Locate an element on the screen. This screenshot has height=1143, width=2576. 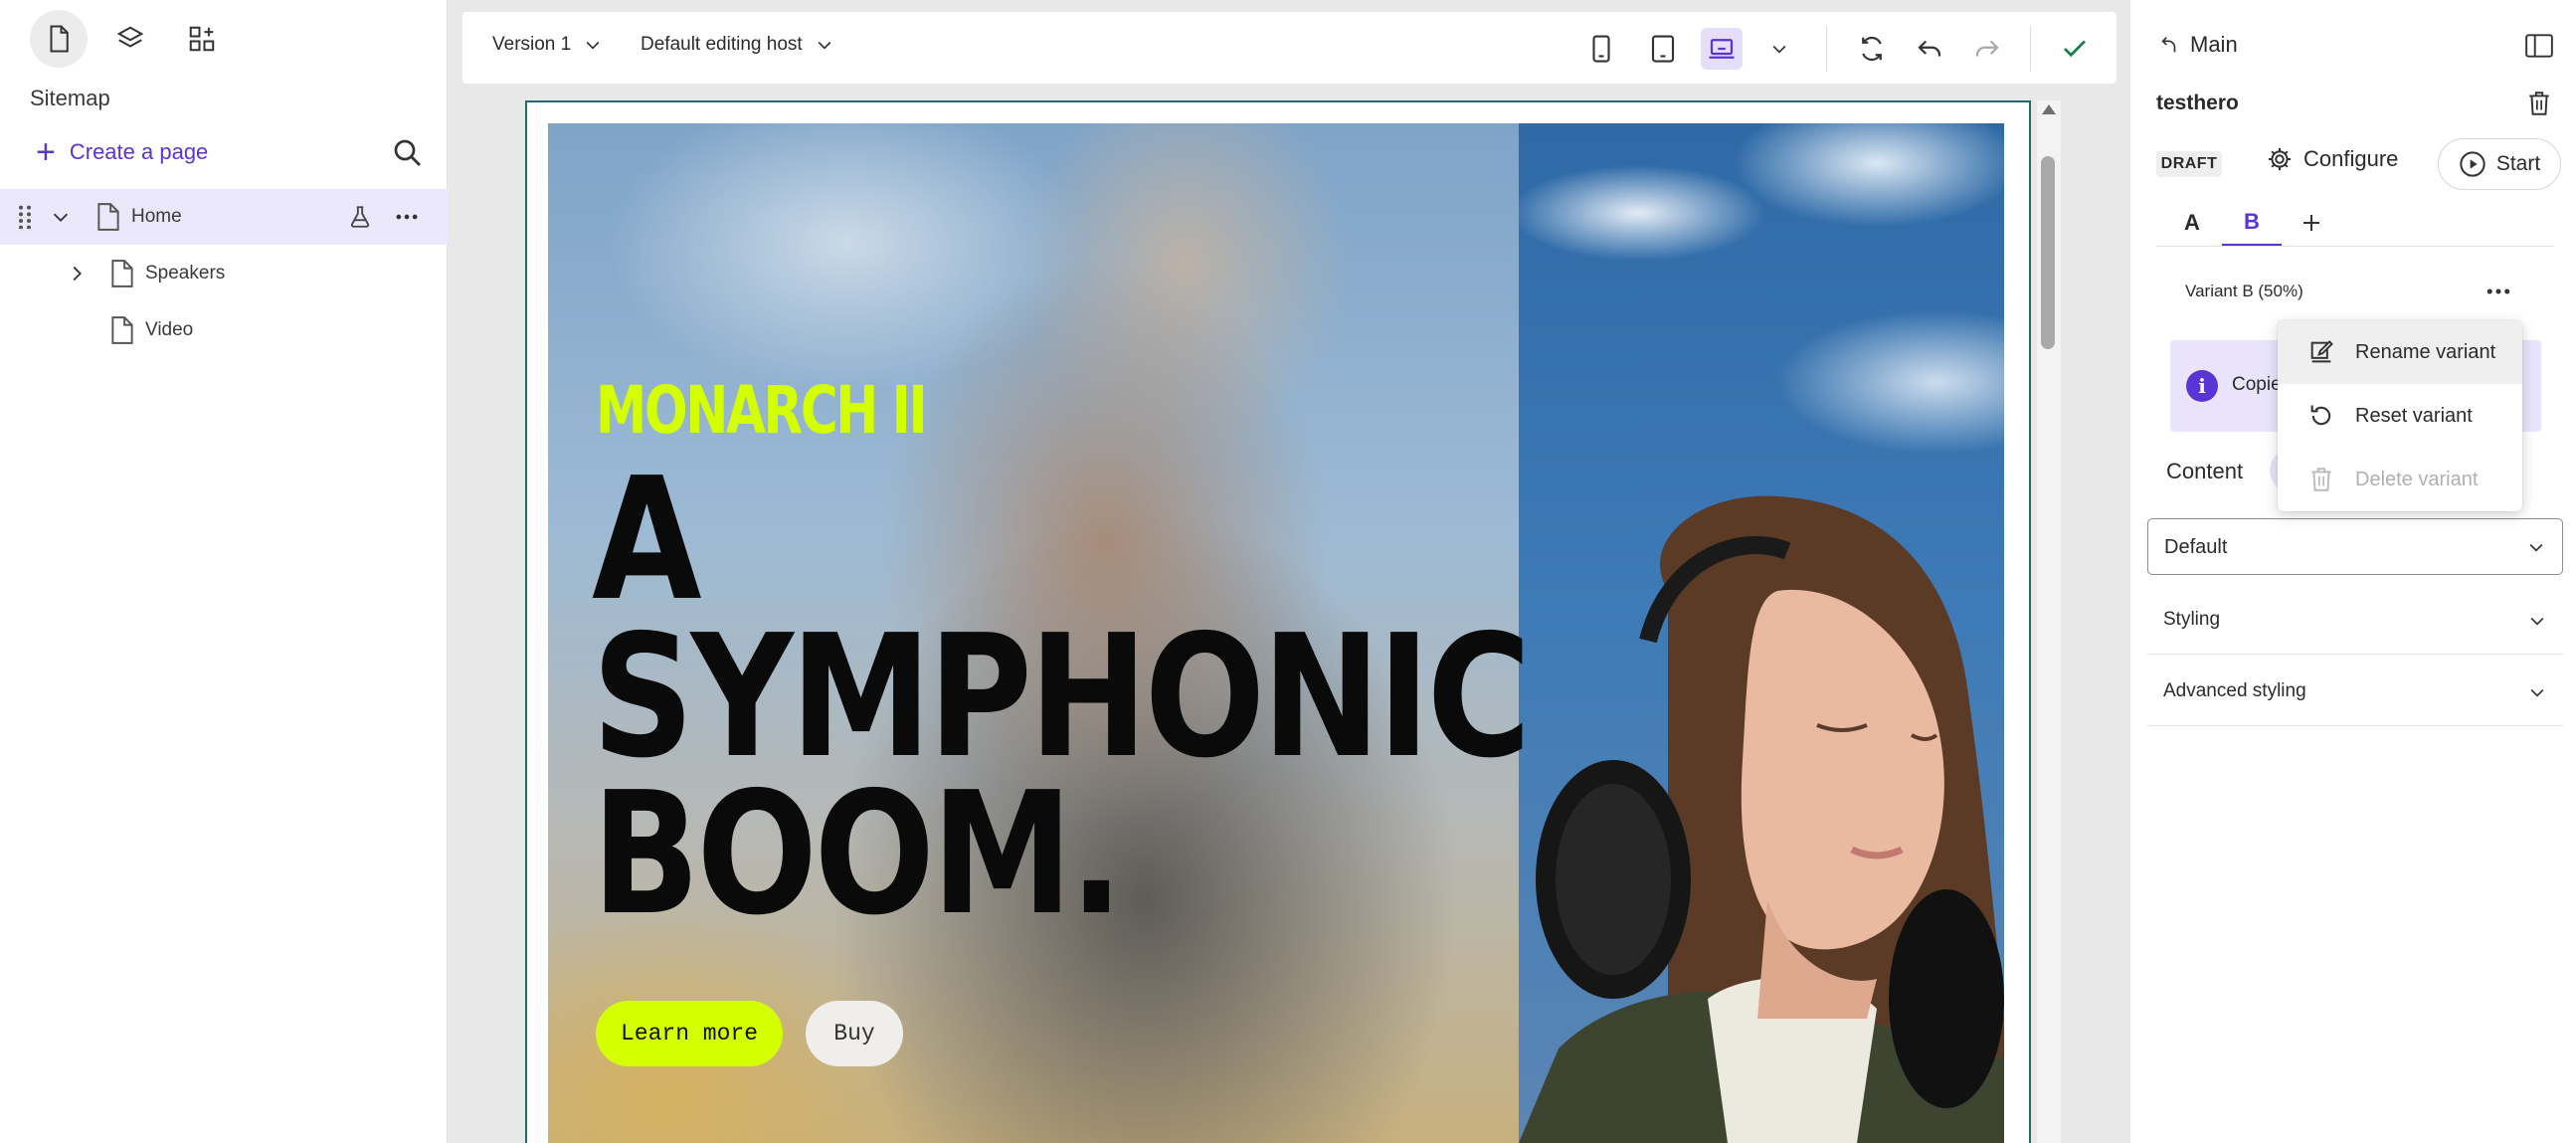
scrollbar-thumb is located at coordinates (2048, 252).